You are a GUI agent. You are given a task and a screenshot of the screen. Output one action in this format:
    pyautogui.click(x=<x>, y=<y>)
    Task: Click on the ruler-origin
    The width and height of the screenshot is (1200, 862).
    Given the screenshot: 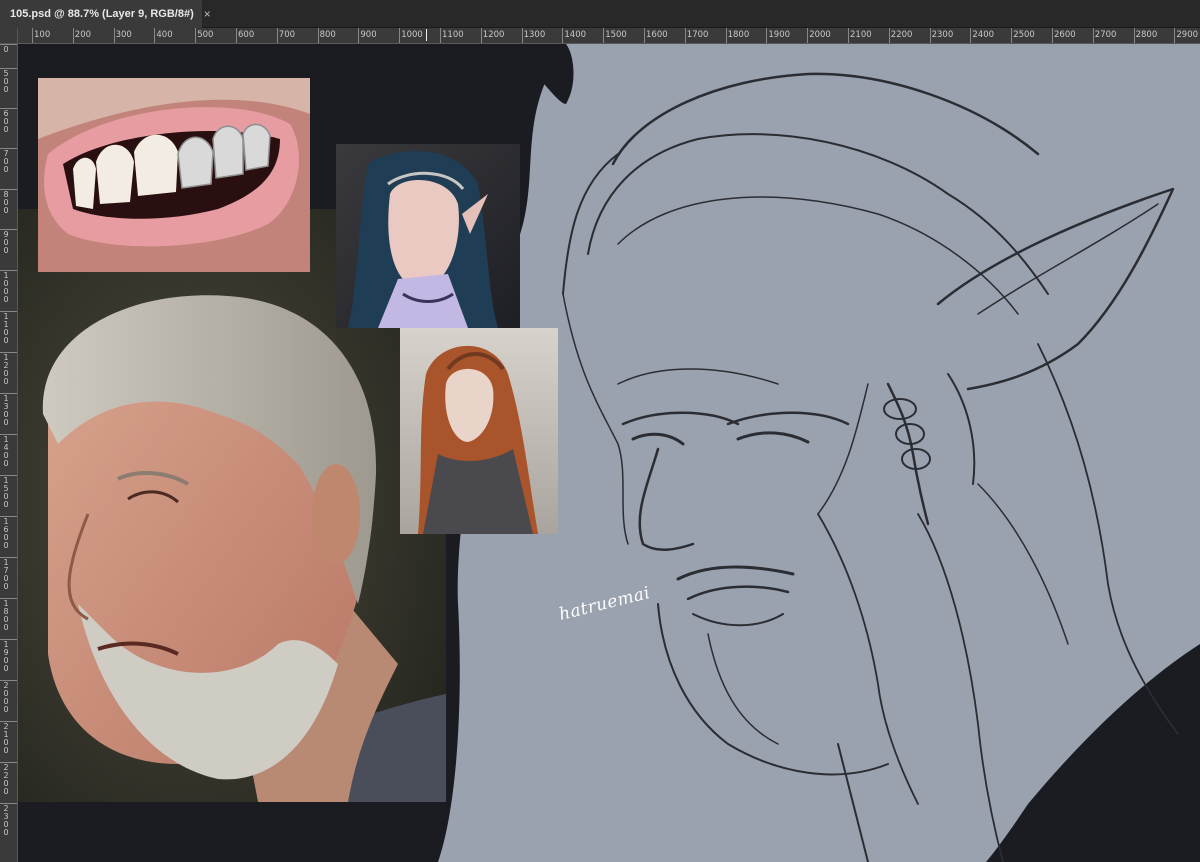 What is the action you would take?
    pyautogui.click(x=9, y=36)
    